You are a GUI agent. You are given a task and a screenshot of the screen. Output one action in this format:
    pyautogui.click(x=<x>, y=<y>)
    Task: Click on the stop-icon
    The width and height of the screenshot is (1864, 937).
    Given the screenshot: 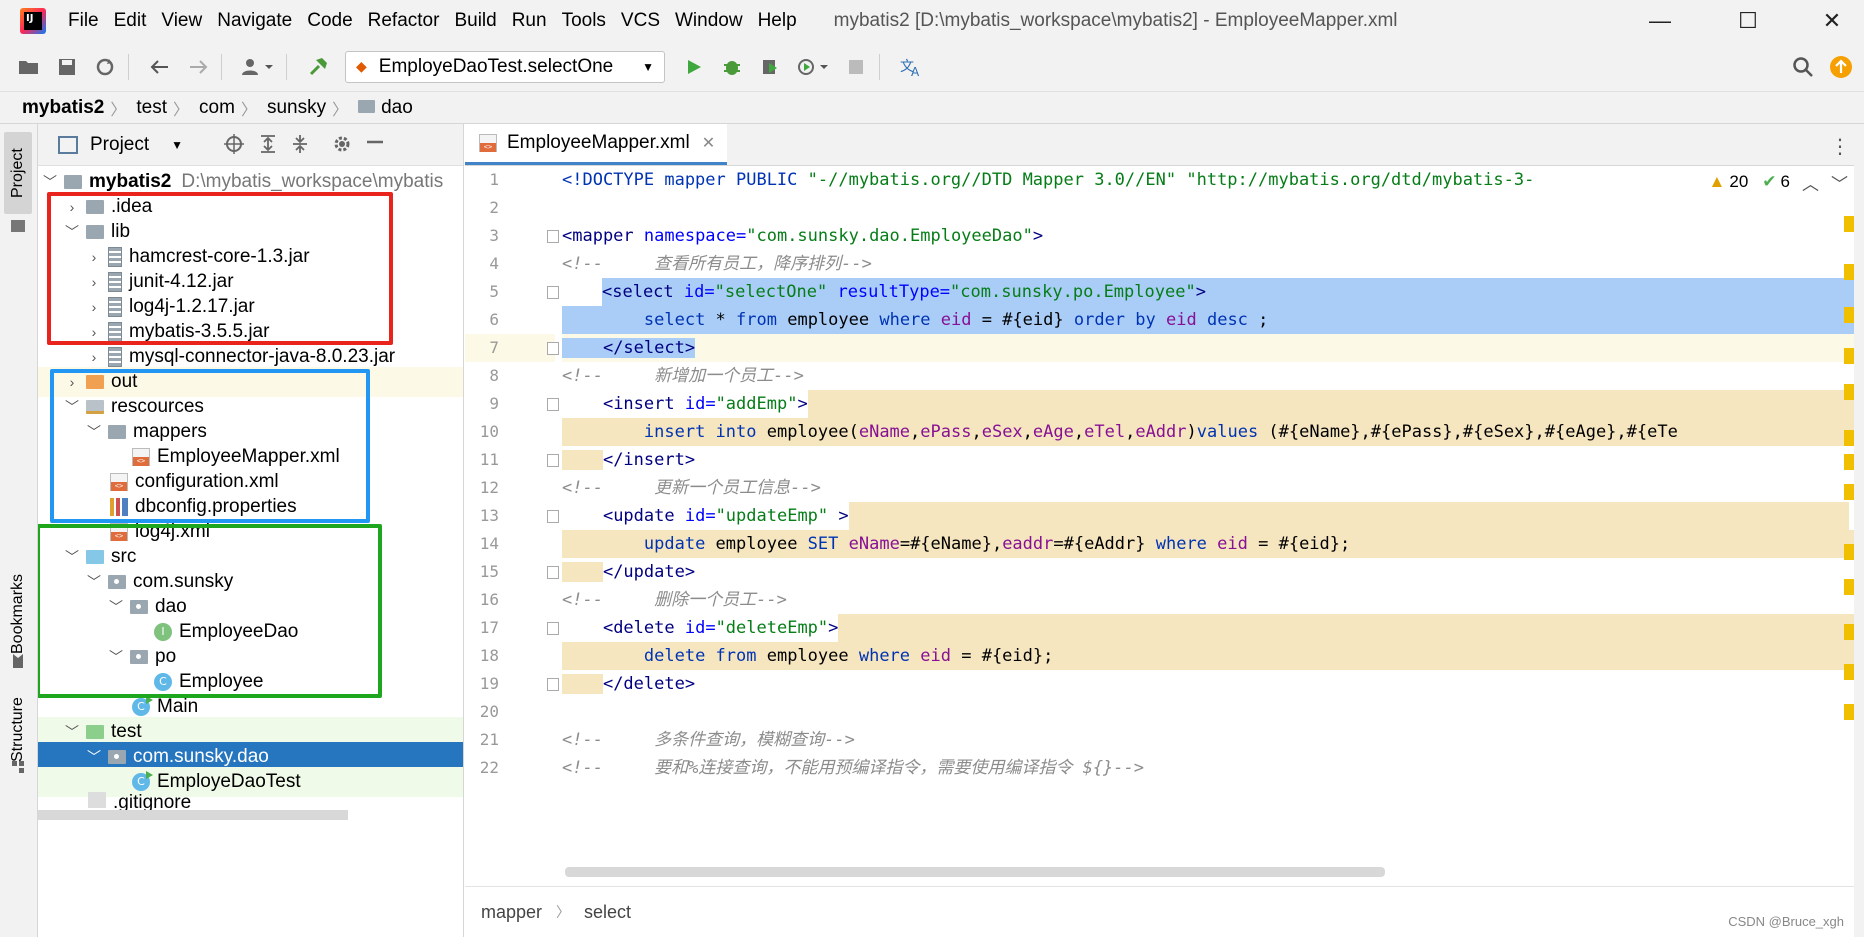 What is the action you would take?
    pyautogui.click(x=856, y=67)
    